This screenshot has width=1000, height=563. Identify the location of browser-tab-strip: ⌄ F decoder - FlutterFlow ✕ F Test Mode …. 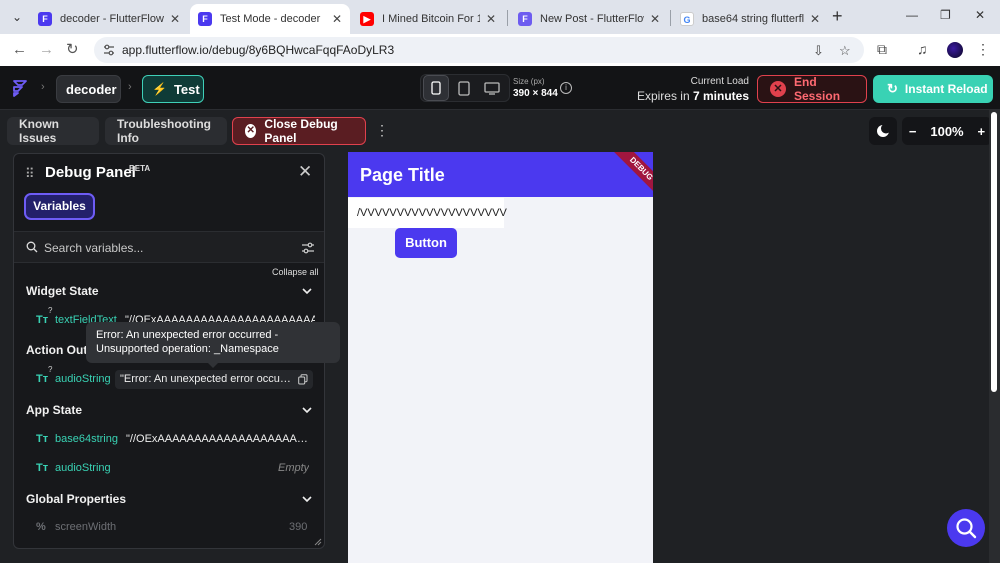
(500, 17).